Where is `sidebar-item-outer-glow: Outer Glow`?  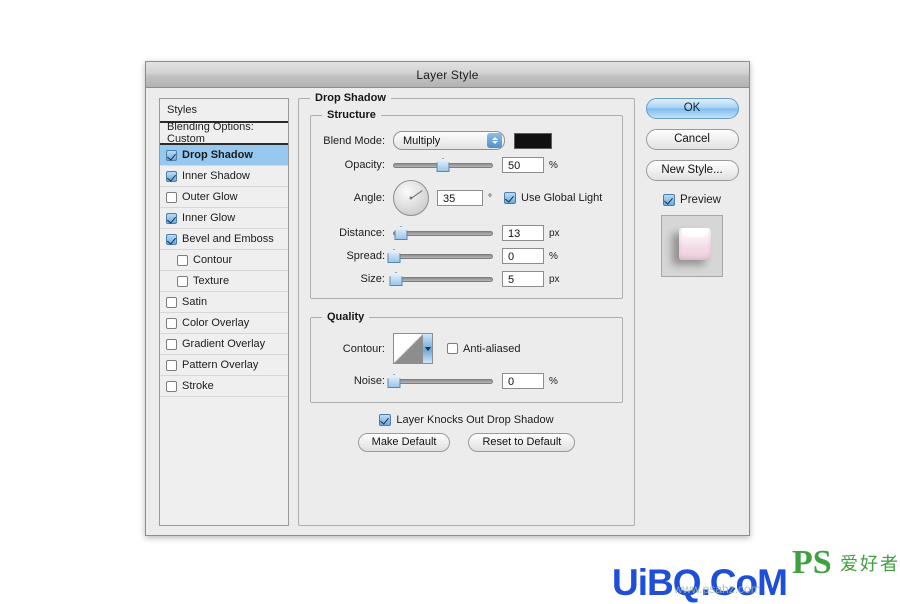 sidebar-item-outer-glow: Outer Glow is located at coordinates (224, 197).